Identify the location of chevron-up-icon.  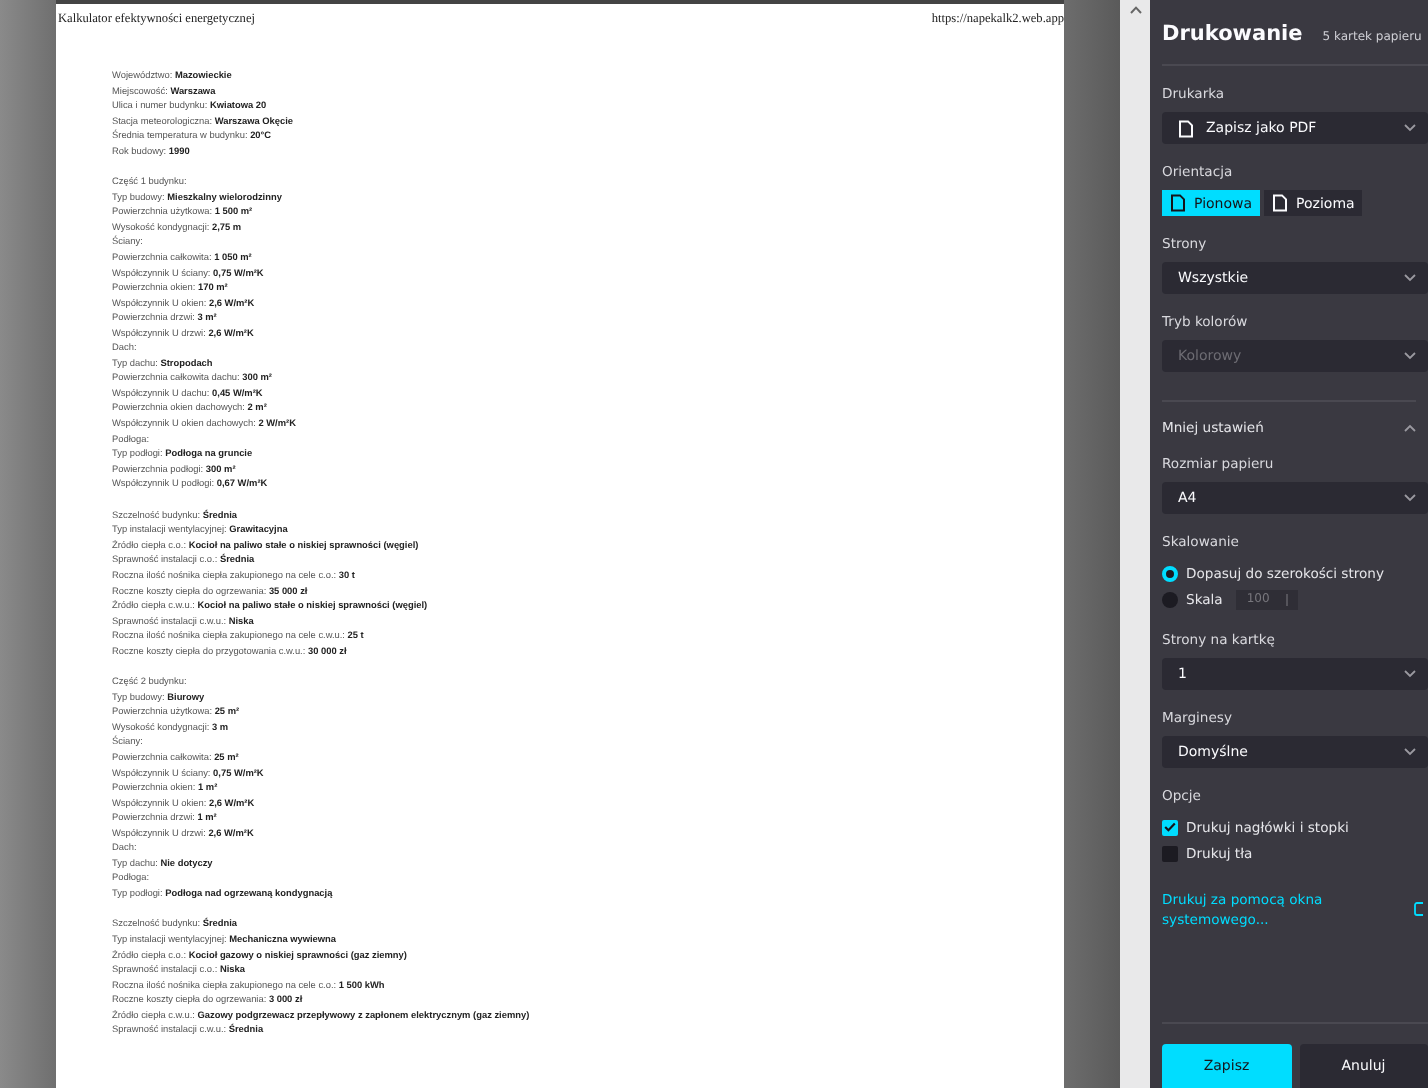
(1410, 428).